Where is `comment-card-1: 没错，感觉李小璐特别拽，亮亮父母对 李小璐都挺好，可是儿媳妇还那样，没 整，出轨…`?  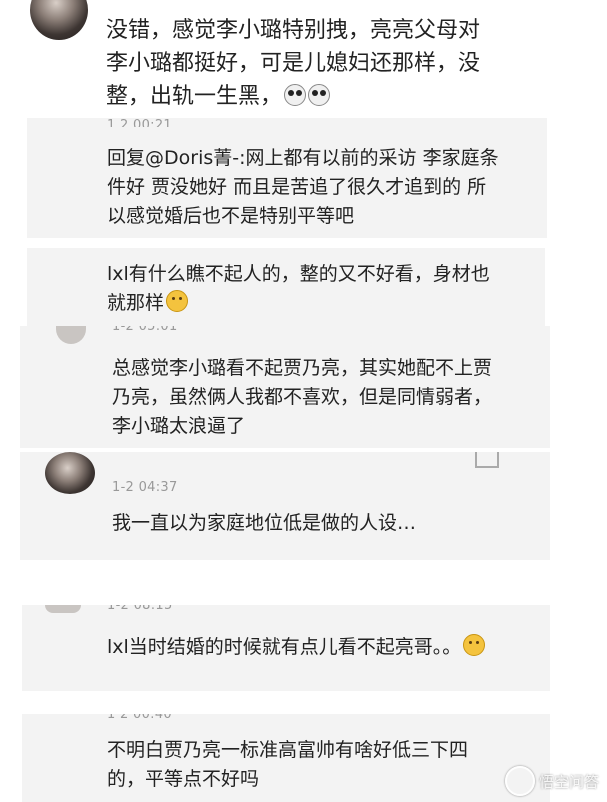 comment-card-1: 没错，感觉李小璐特别拽，亮亮父母对 李小璐都挺好，可是儿媳妇还那样，没 整，出轨… is located at coordinates (303, 59).